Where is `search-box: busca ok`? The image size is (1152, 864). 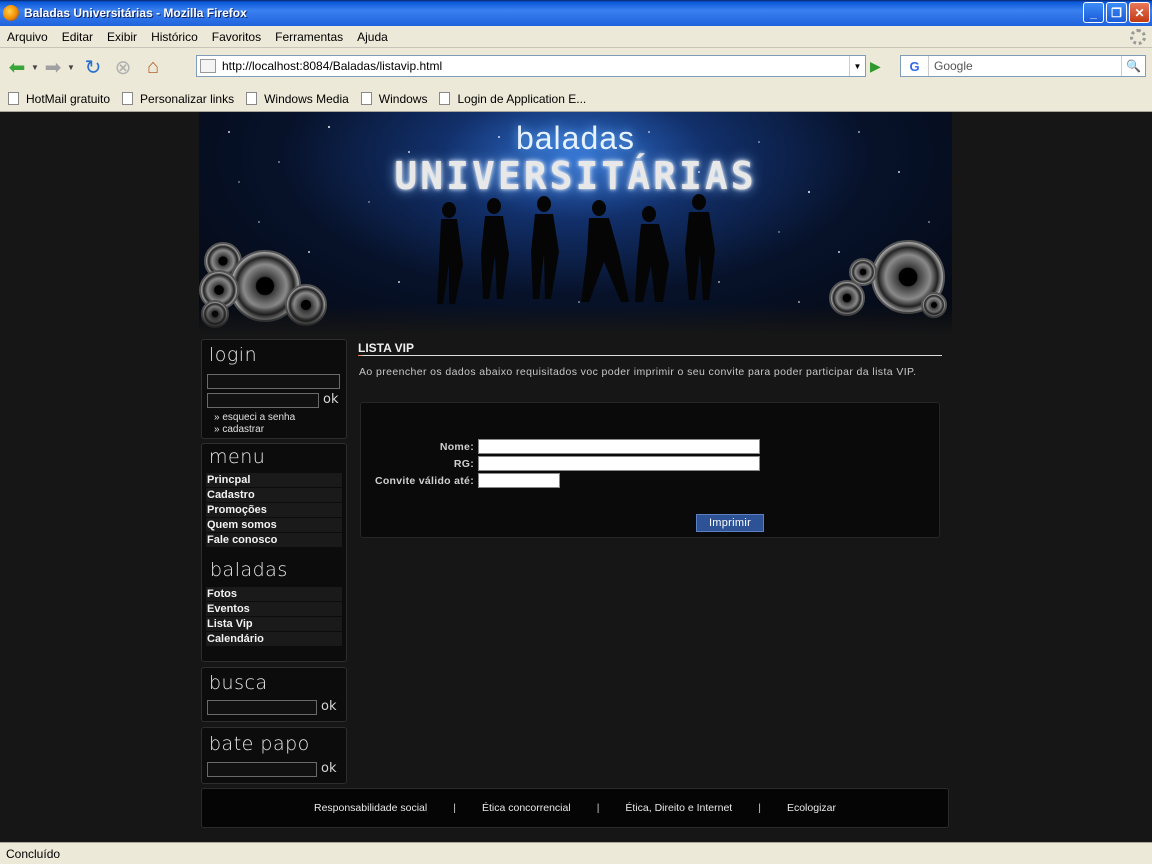
search-box: busca ok is located at coordinates (274, 694).